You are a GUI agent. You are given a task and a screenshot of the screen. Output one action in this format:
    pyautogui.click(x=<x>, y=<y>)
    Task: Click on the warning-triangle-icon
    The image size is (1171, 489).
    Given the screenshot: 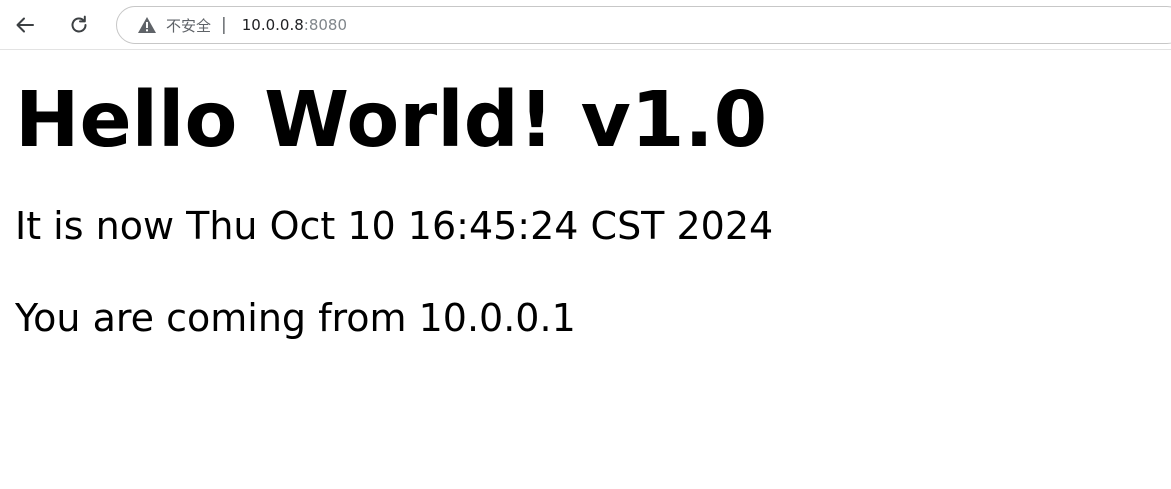 What is the action you would take?
    pyautogui.click(x=147, y=25)
    